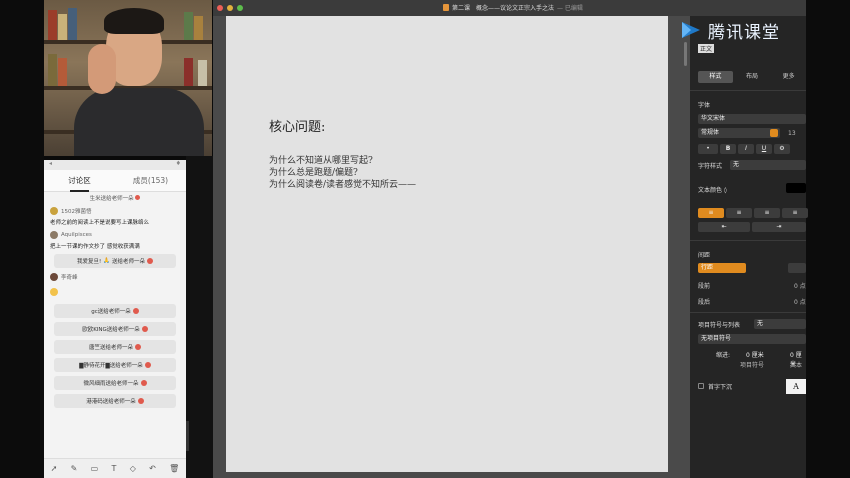 The image size is (850, 478). What do you see at coordinates (796, 365) in the screenshot?
I see `text-indent-caption: 文本` at bounding box center [796, 365].